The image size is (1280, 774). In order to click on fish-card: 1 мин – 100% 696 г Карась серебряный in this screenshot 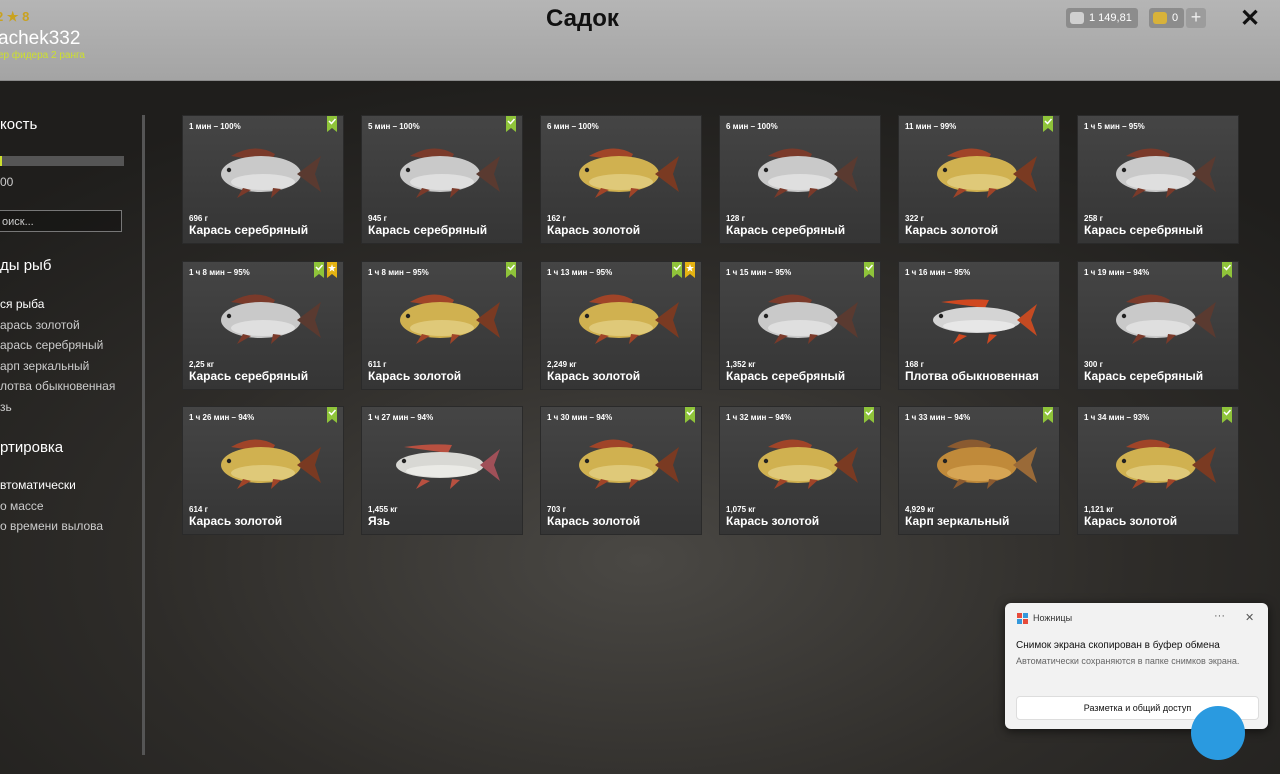, I will do `click(263, 179)`.